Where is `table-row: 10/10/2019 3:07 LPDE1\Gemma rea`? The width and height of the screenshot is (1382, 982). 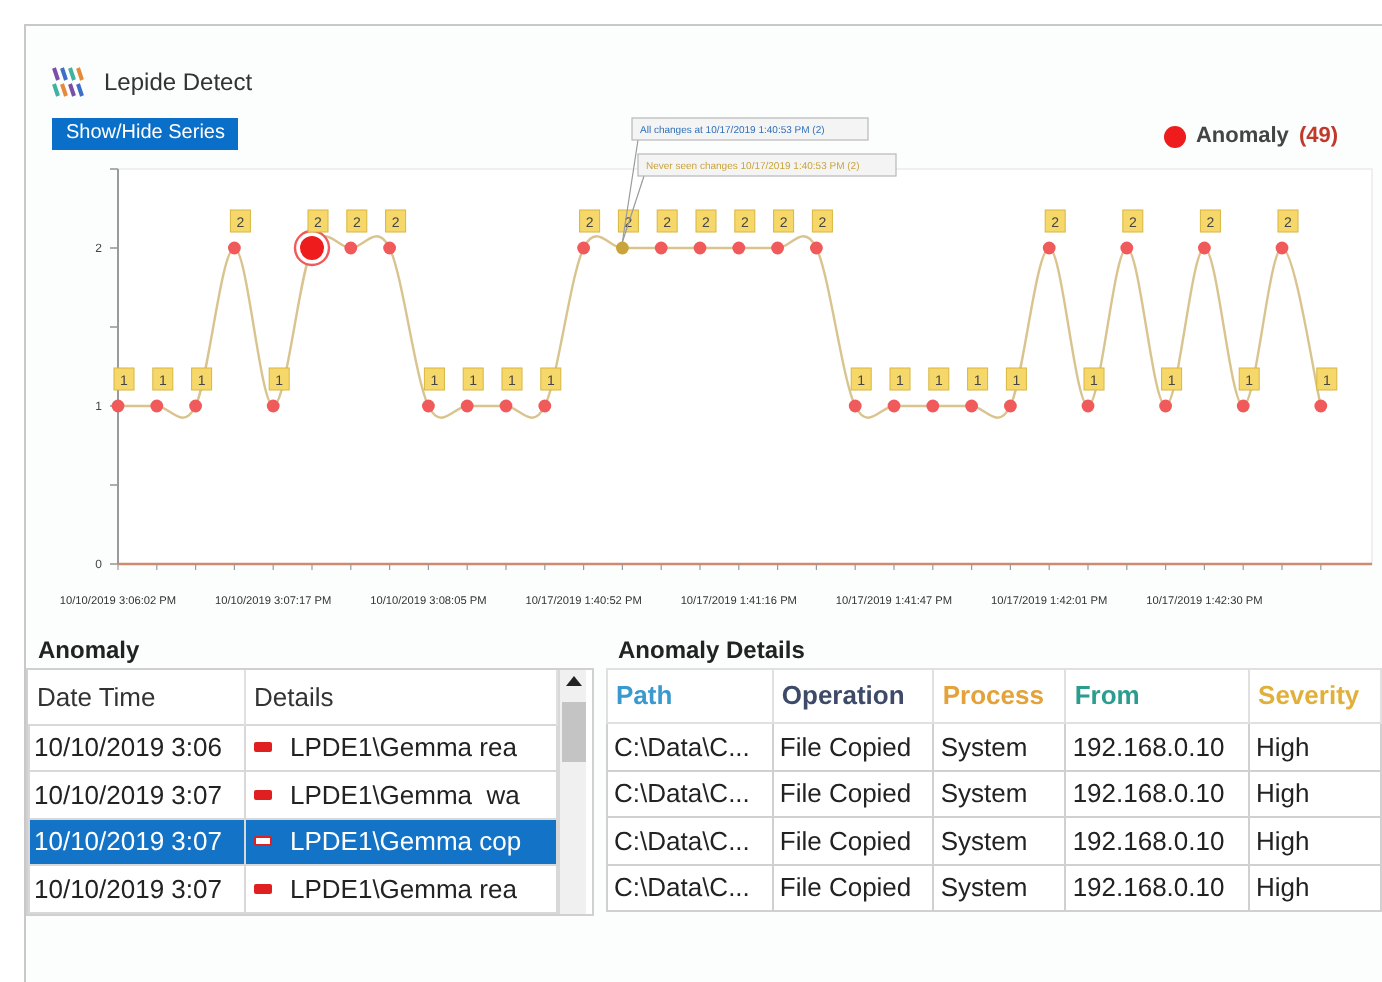 table-row: 10/10/2019 3:07 LPDE1\Gemma rea is located at coordinates (293, 888).